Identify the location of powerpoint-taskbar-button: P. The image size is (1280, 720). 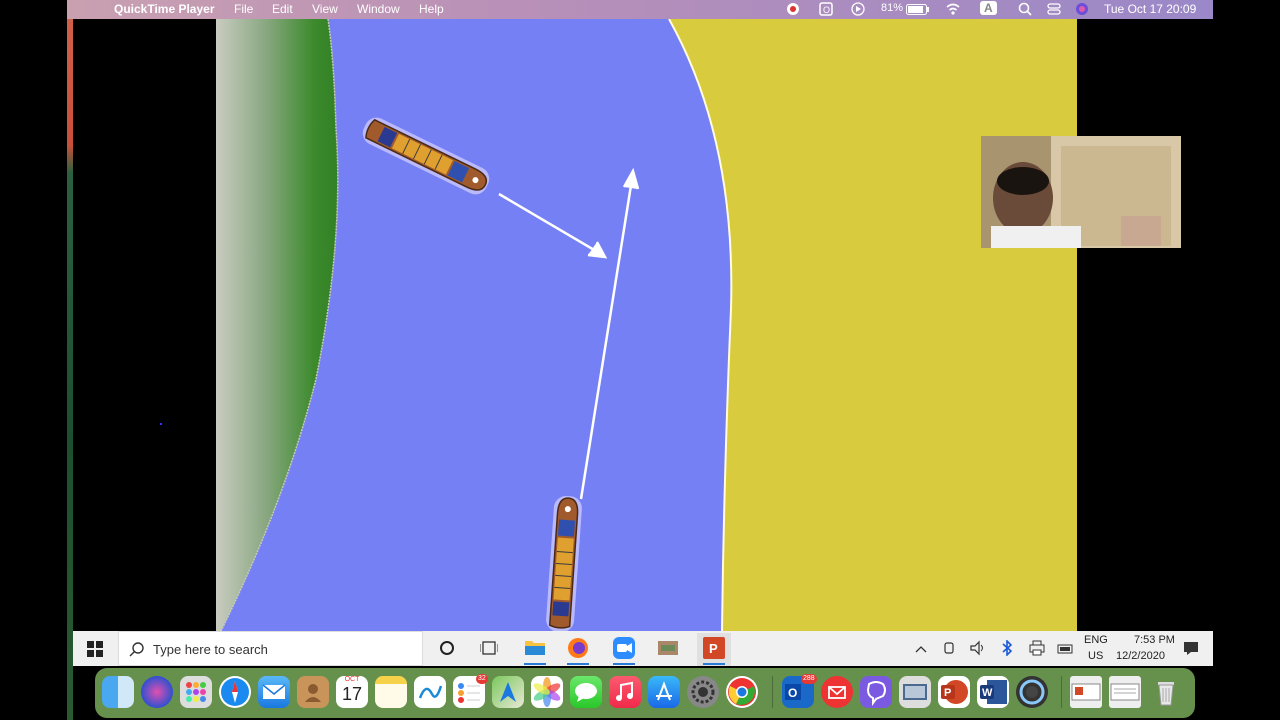
(714, 649).